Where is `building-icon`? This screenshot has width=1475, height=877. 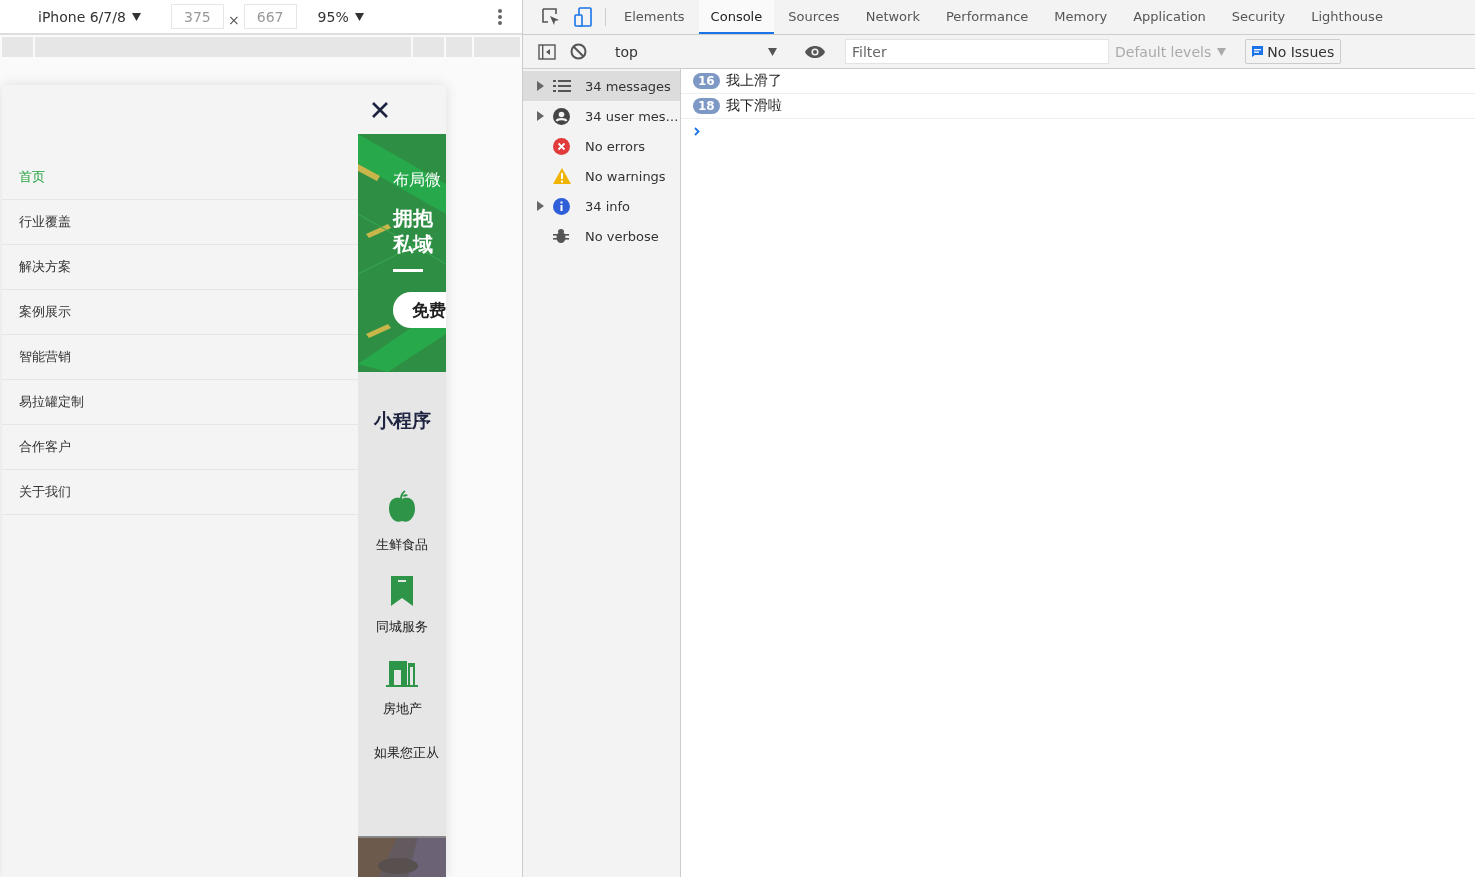
building-icon is located at coordinates (402, 673).